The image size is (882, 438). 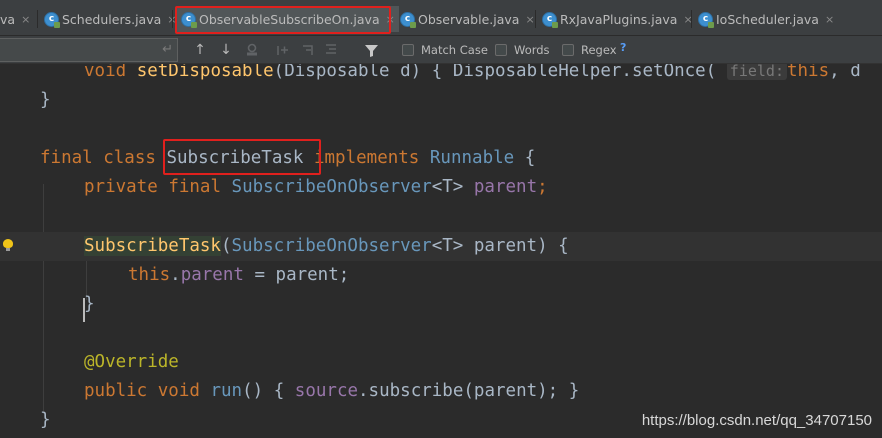 I want to click on class-name: SubscribeTask, so click(x=235, y=158).